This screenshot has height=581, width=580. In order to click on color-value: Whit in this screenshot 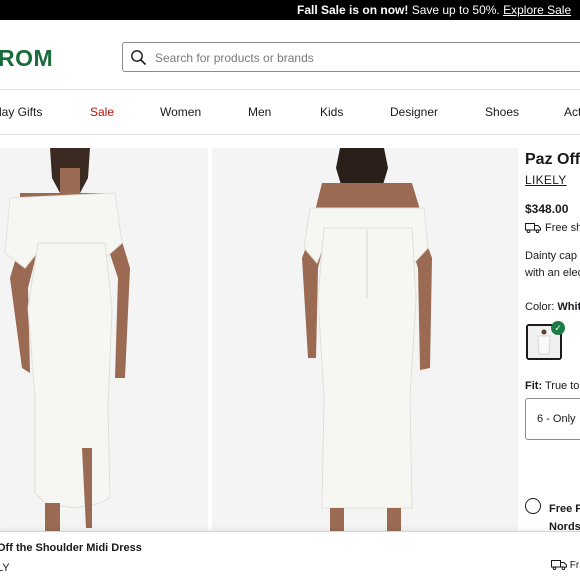, I will do `click(568, 307)`.